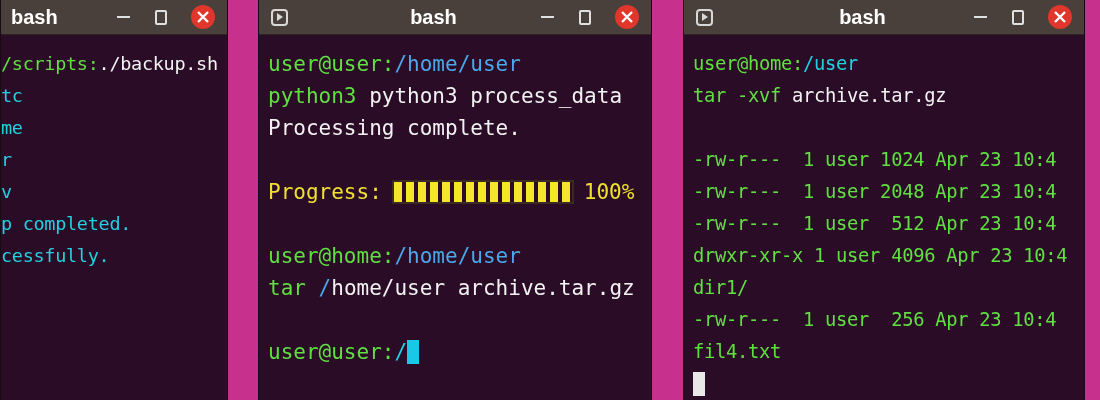 Image resolution: width=1100 pixels, height=400 pixels. Describe the element at coordinates (451, 288) in the screenshot. I see `terminal-line: tar /home/user archive.tar.gz` at that location.